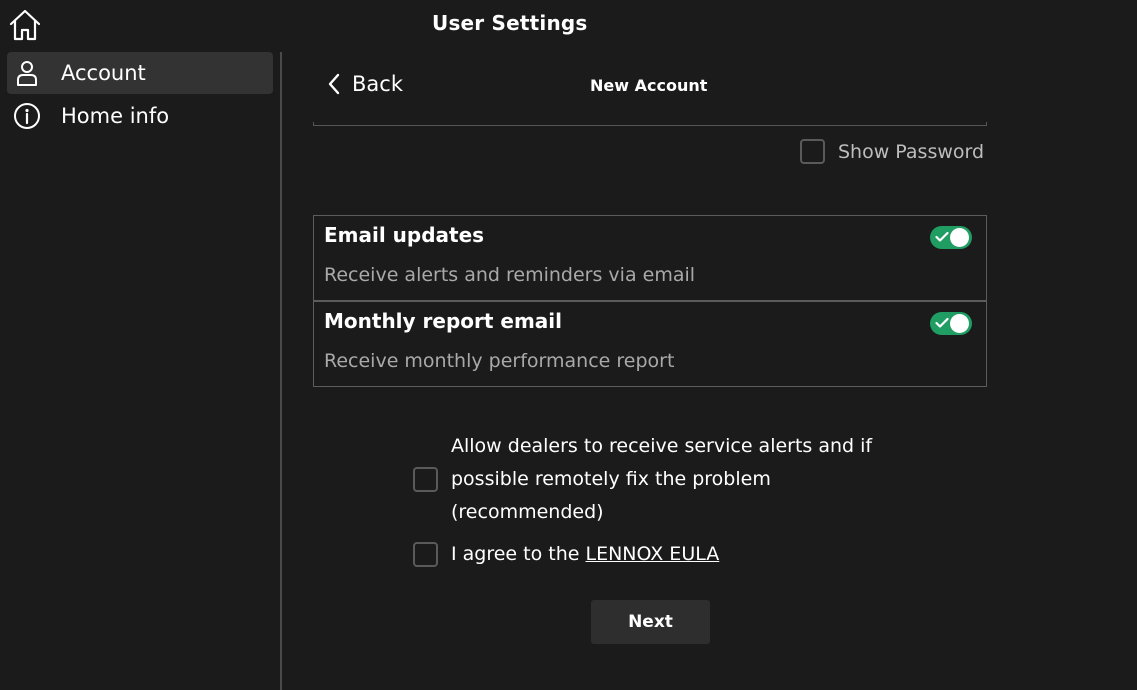  I want to click on email-updates-toggle, so click(951, 237).